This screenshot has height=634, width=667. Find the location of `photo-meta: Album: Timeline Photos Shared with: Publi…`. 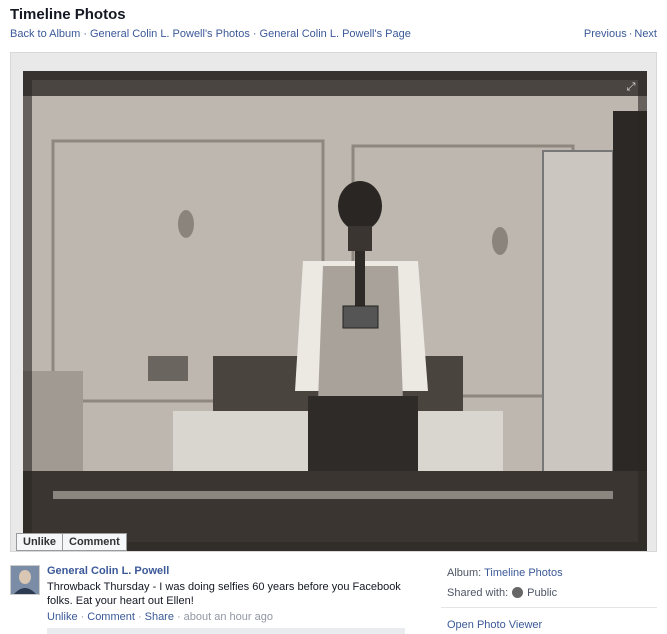

photo-meta: Album: Timeline Photos Shared with: Publi… is located at coordinates (505, 586).